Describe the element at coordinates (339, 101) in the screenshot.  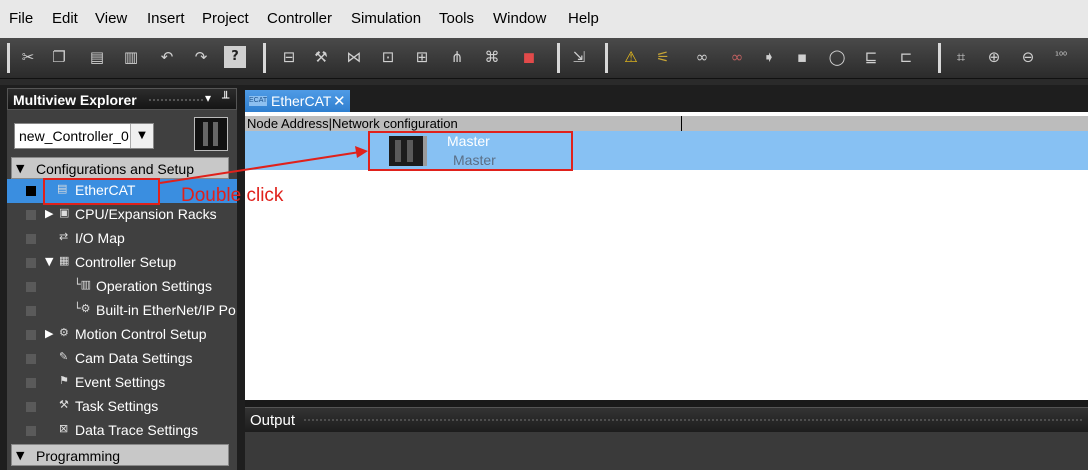
I see `close-icon: ✕` at that location.